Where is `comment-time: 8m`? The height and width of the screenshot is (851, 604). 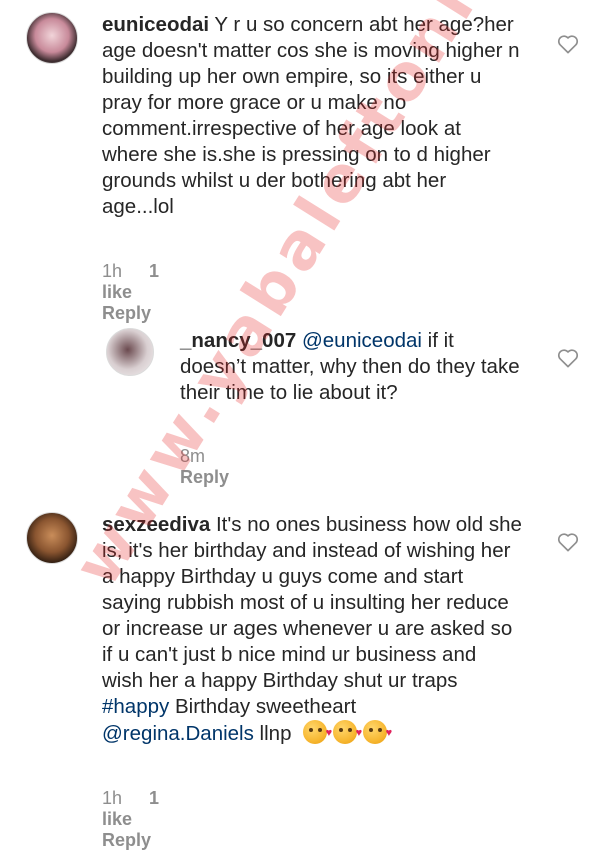
comment-time: 8m is located at coordinates (193, 456).